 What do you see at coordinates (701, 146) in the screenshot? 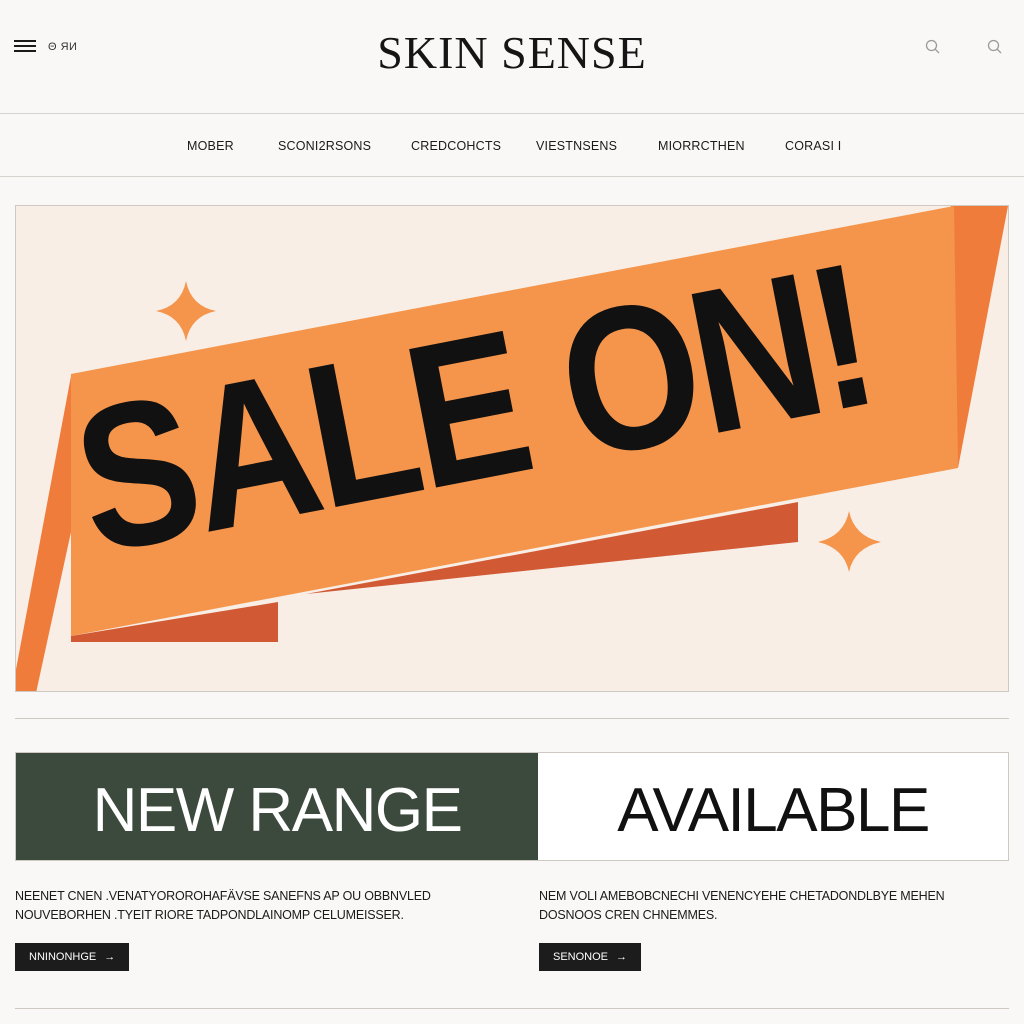
I see `nav-item-5: MIORRCTHEN` at bounding box center [701, 146].